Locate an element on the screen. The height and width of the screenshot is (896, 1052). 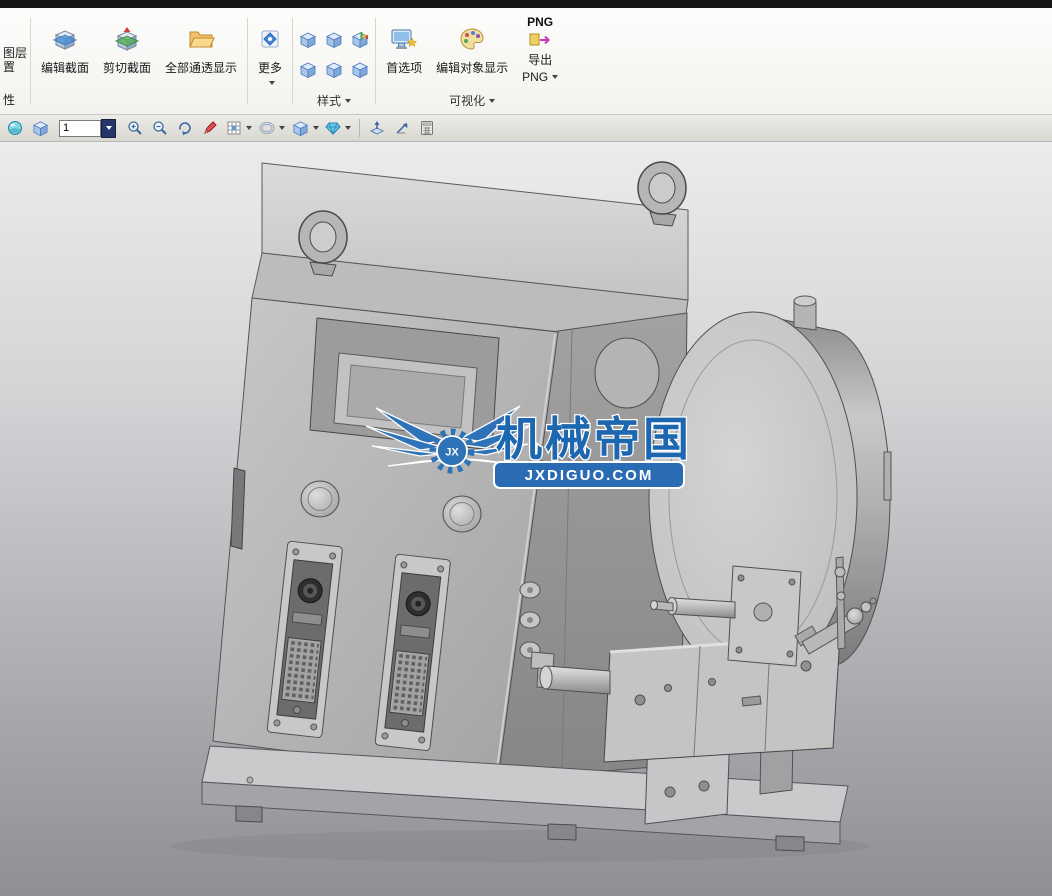
solid-cube-icon is located at coordinates (305, 128).